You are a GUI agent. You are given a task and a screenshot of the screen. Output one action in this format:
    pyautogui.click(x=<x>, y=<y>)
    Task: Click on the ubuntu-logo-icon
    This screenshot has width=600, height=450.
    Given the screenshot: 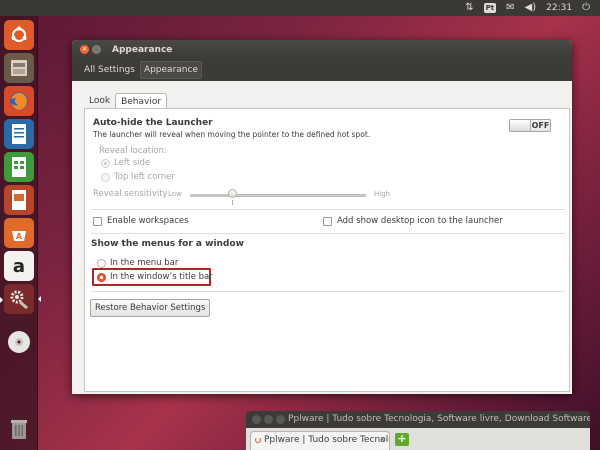 What is the action you would take?
    pyautogui.click(x=19, y=35)
    